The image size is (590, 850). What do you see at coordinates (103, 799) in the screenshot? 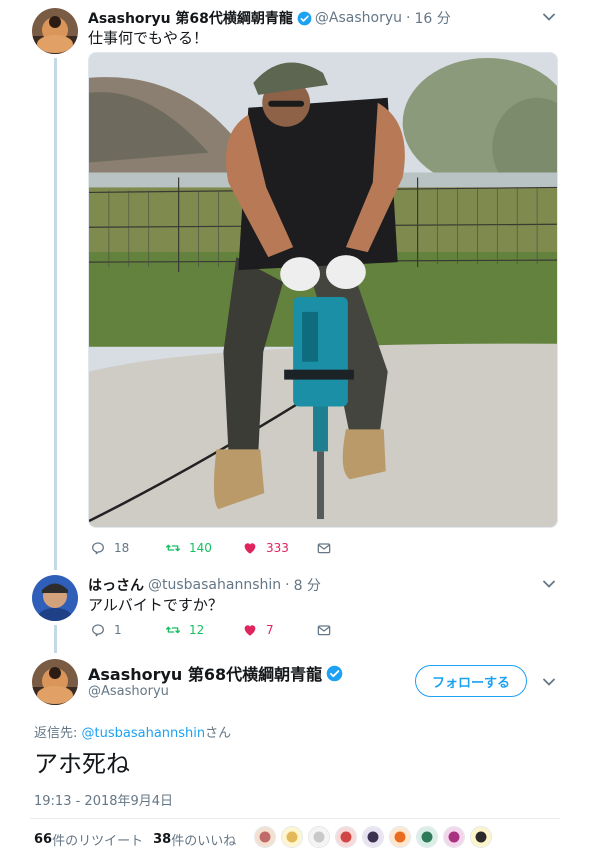
I see `tweet-timestamp: 19:13 - 2018年9月4日` at bounding box center [103, 799].